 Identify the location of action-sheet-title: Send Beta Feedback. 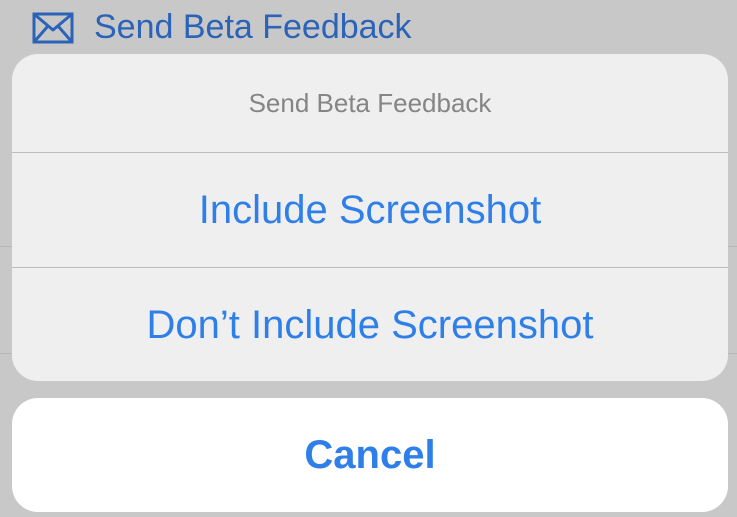
(370, 102).